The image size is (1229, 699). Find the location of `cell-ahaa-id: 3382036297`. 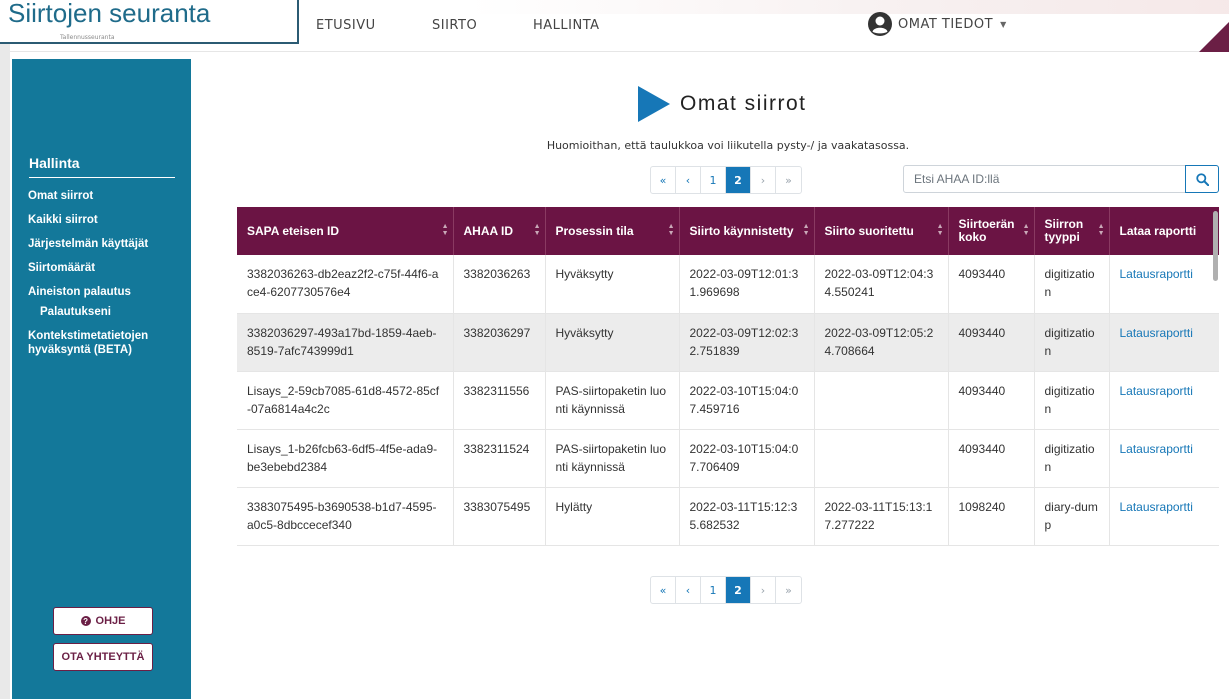

cell-ahaa-id: 3382036297 is located at coordinates (499, 342).